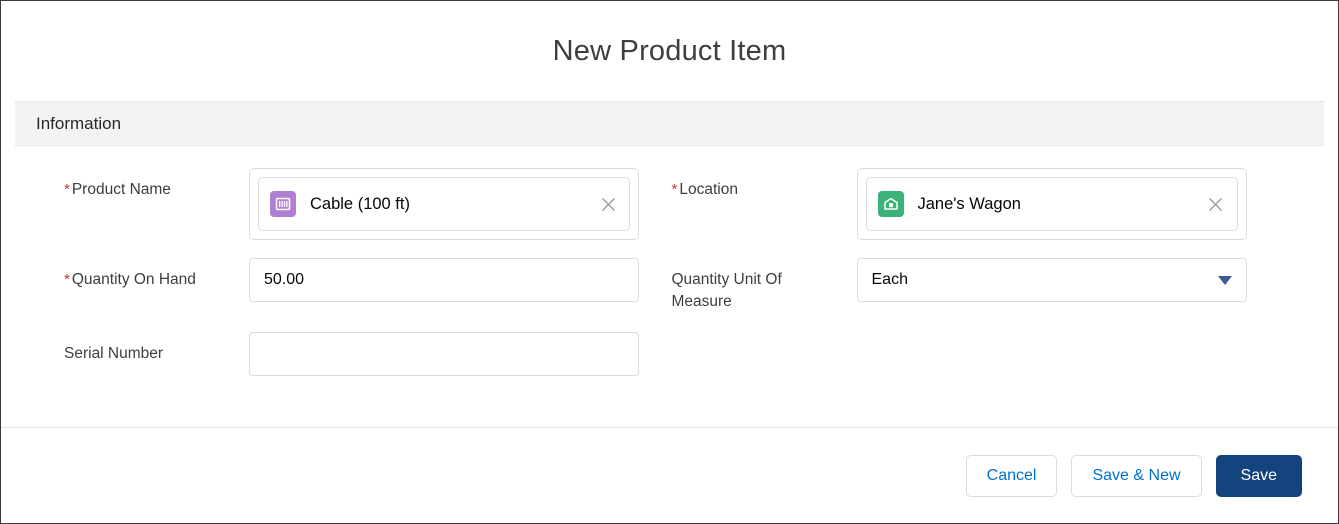  Describe the element at coordinates (997, 363) in the screenshot. I see `field-spacer` at that location.